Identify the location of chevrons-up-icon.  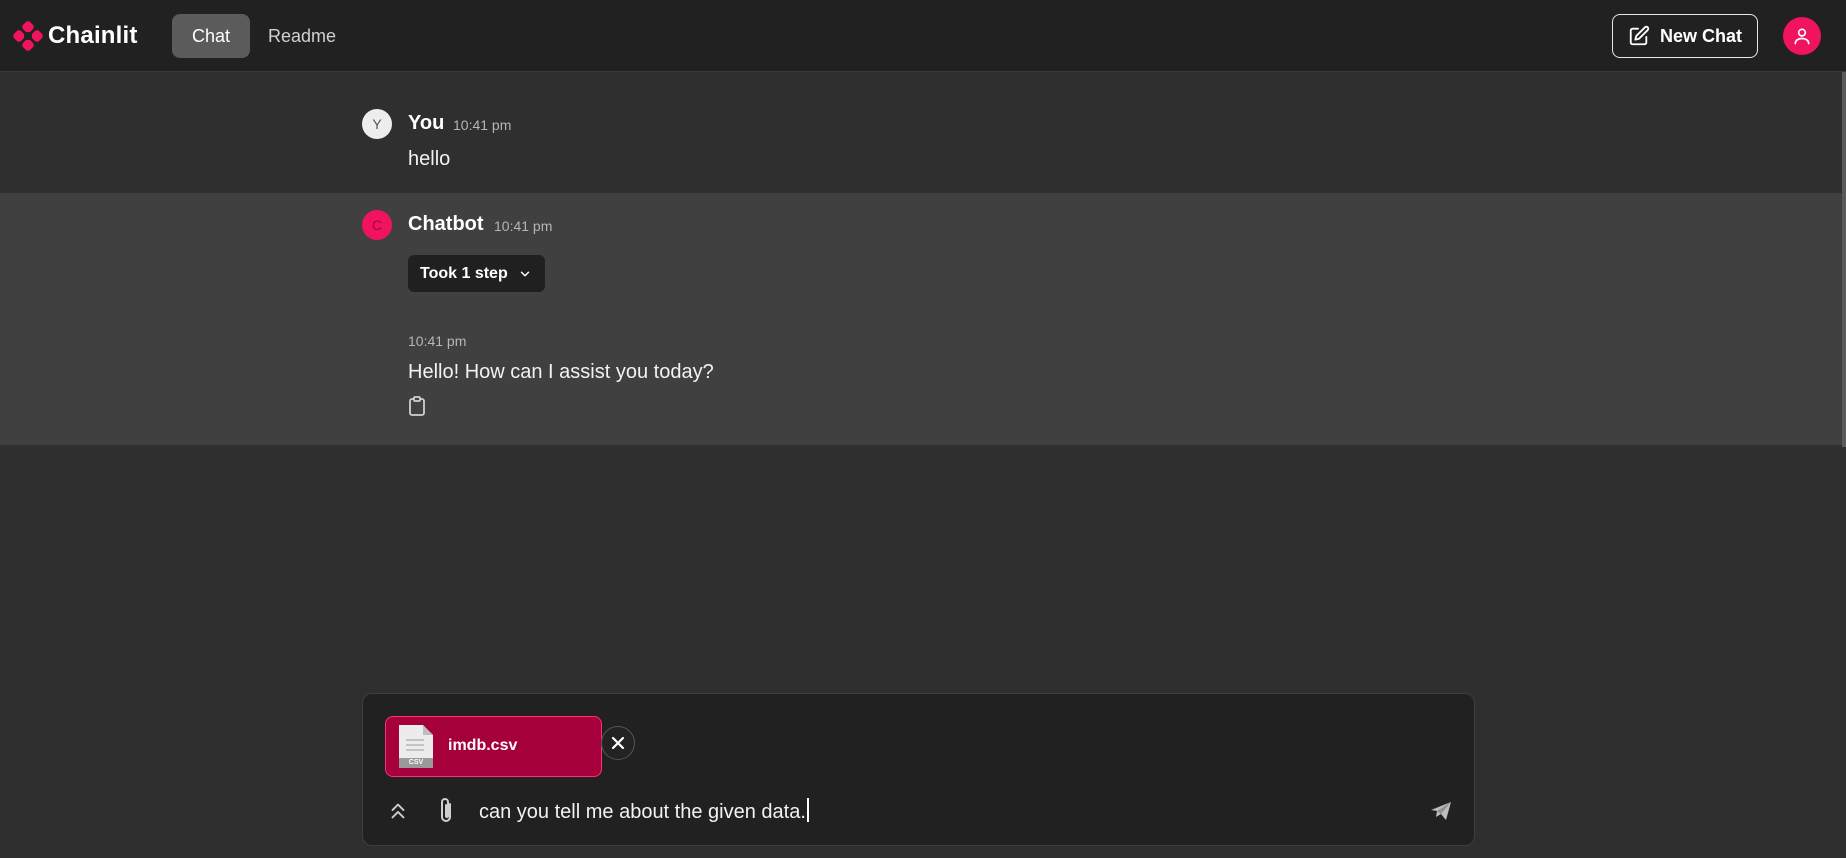
(398, 811).